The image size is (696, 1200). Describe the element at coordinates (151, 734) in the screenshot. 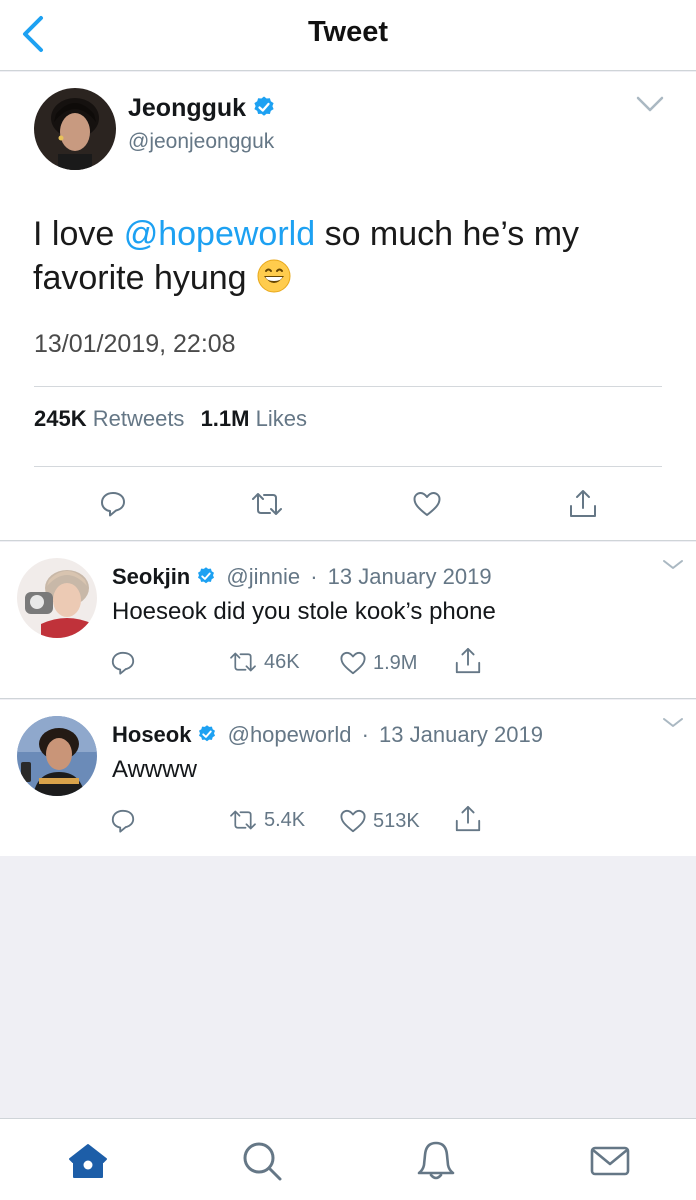

I see `reply-author-name: Hoseok` at that location.